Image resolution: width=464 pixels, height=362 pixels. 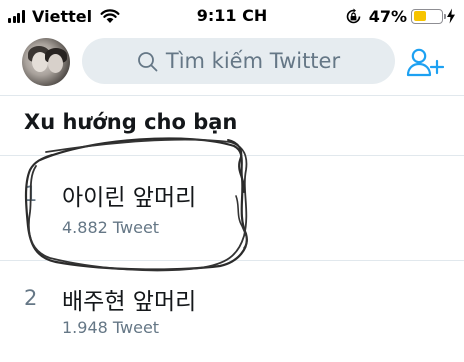 I want to click on search-input: Tìm kiếm Twitter, so click(x=238, y=61).